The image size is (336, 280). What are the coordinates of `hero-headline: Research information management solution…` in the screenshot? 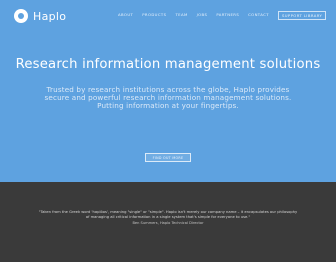 It's located at (168, 64).